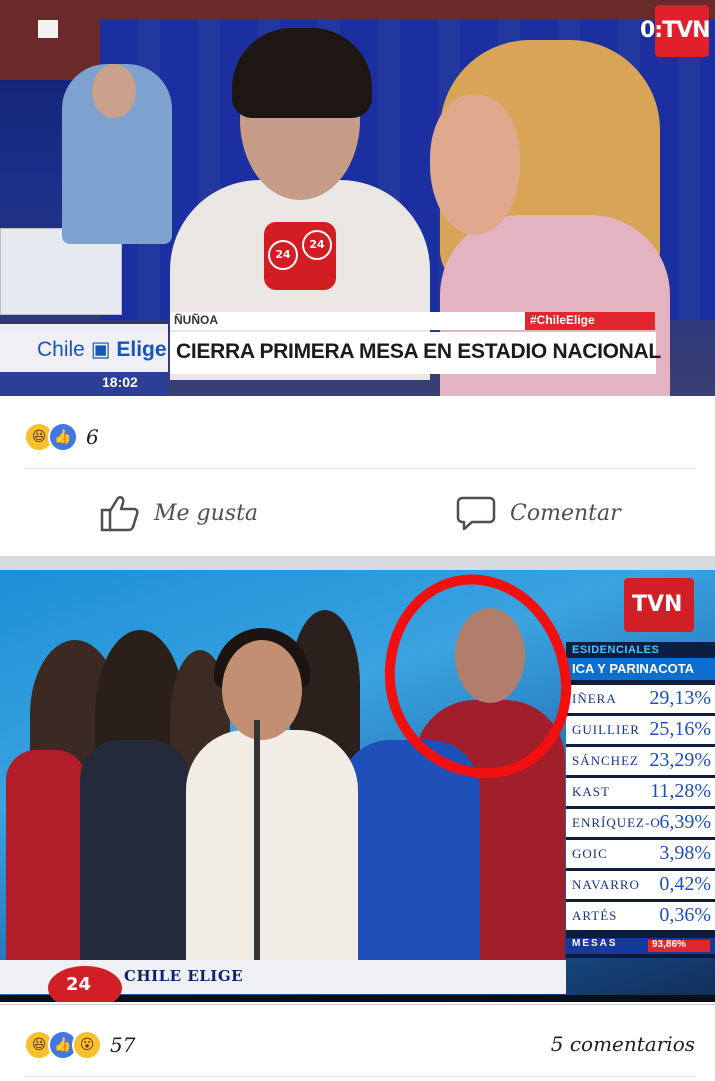  I want to click on post2-reactions: 😆 👍 😮 57, so click(79, 1045).